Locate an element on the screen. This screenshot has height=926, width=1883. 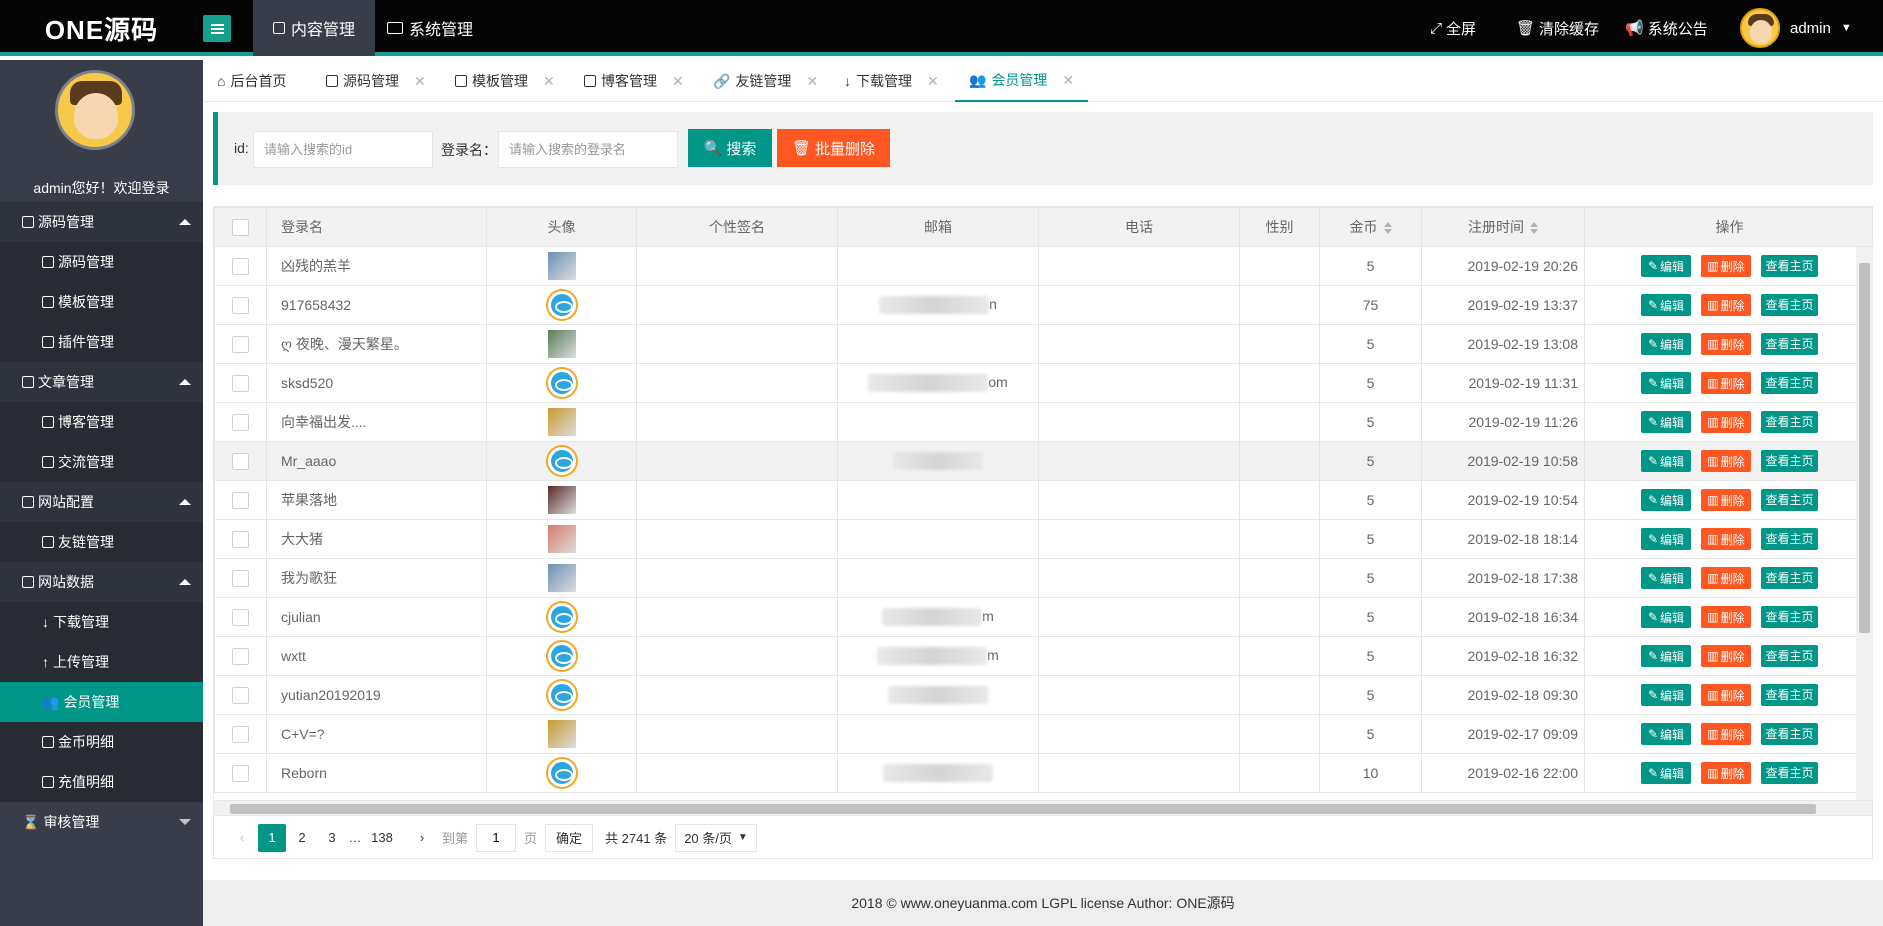
batch-delete-button: 🗑 批量删除 is located at coordinates (833, 148).